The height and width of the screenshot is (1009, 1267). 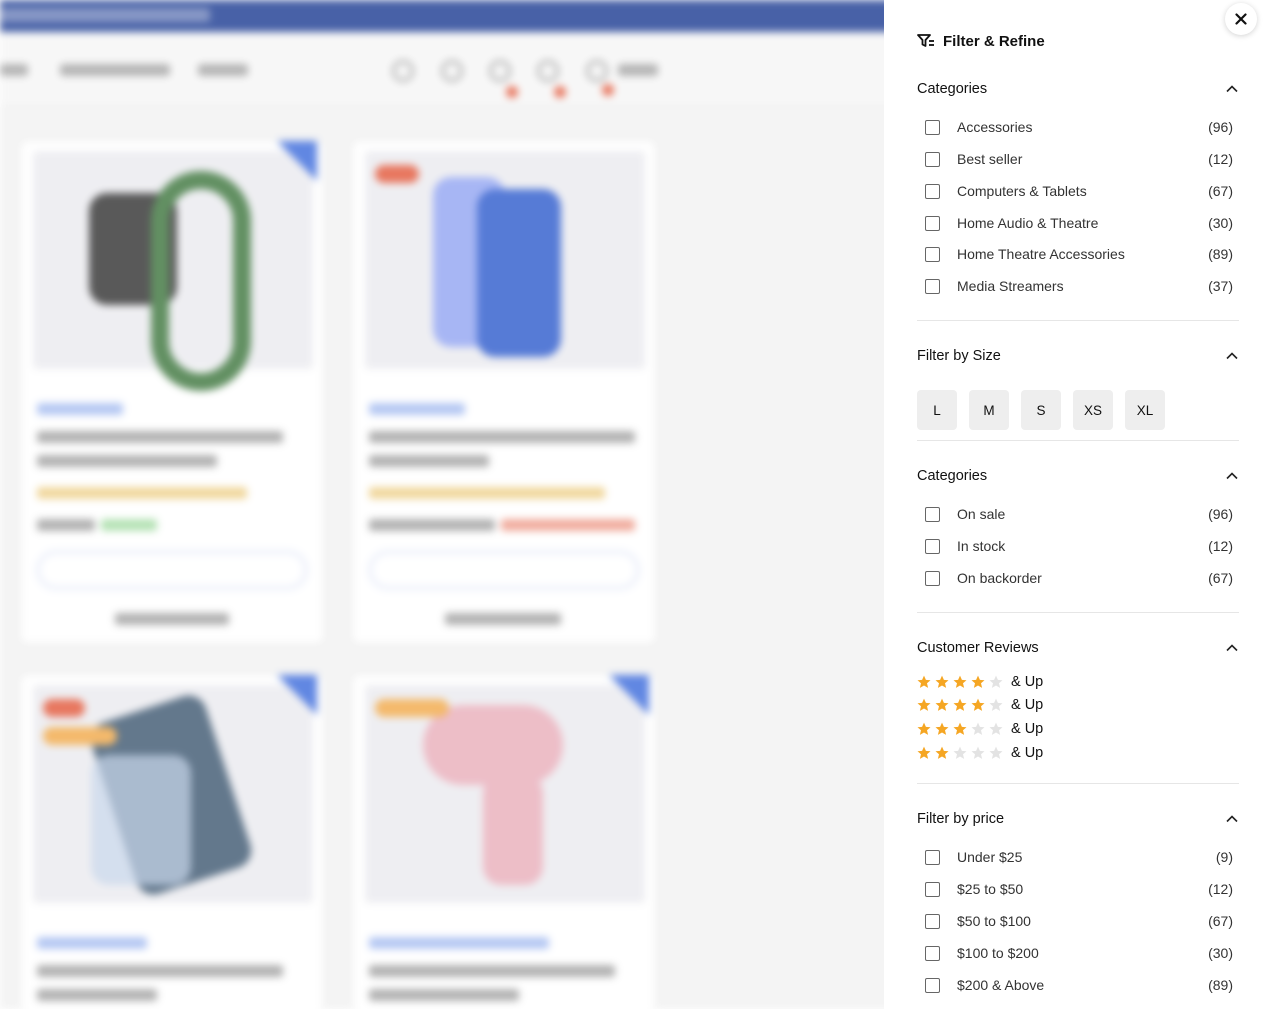 I want to click on option-count: (96), so click(x=1220, y=127).